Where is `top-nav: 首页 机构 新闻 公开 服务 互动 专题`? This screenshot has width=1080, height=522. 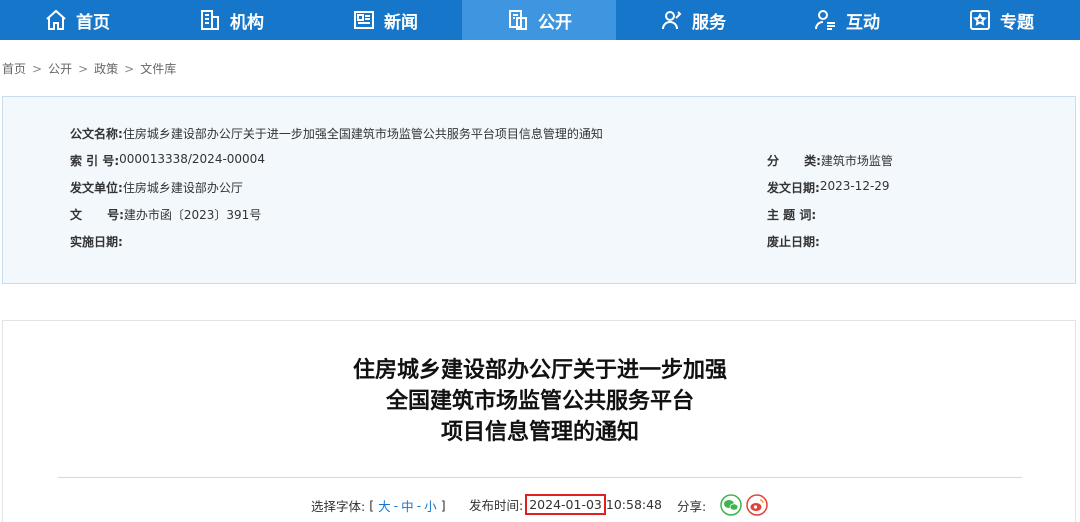
top-nav: 首页 机构 新闻 公开 服务 互动 专题 is located at coordinates (540, 20).